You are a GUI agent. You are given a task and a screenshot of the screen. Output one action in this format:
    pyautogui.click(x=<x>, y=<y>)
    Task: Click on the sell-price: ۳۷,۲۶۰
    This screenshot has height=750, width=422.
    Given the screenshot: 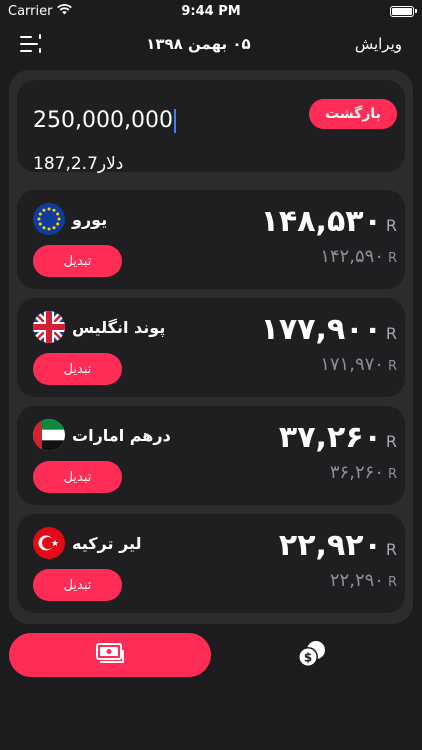 What is the action you would take?
    pyautogui.click(x=330, y=437)
    